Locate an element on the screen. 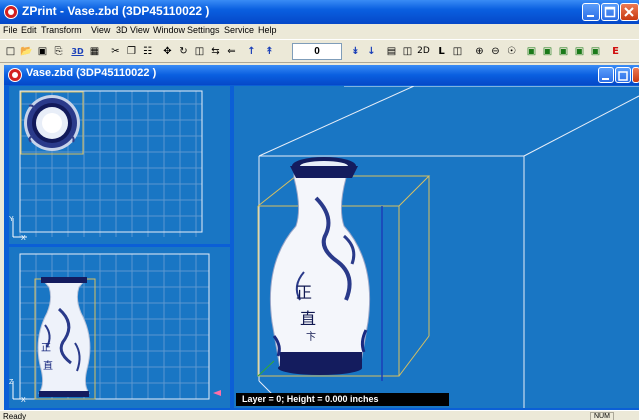 This screenshot has height=420, width=639. close-icon is located at coordinates (629, 12).